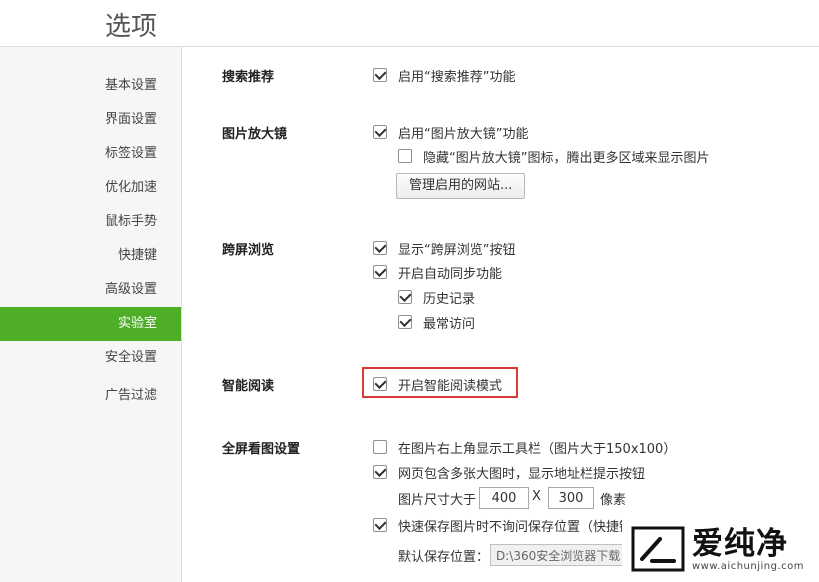 The image size is (819, 582). I want to click on option-smart-reading-mode: 开启智能阅读模式, so click(437, 384).